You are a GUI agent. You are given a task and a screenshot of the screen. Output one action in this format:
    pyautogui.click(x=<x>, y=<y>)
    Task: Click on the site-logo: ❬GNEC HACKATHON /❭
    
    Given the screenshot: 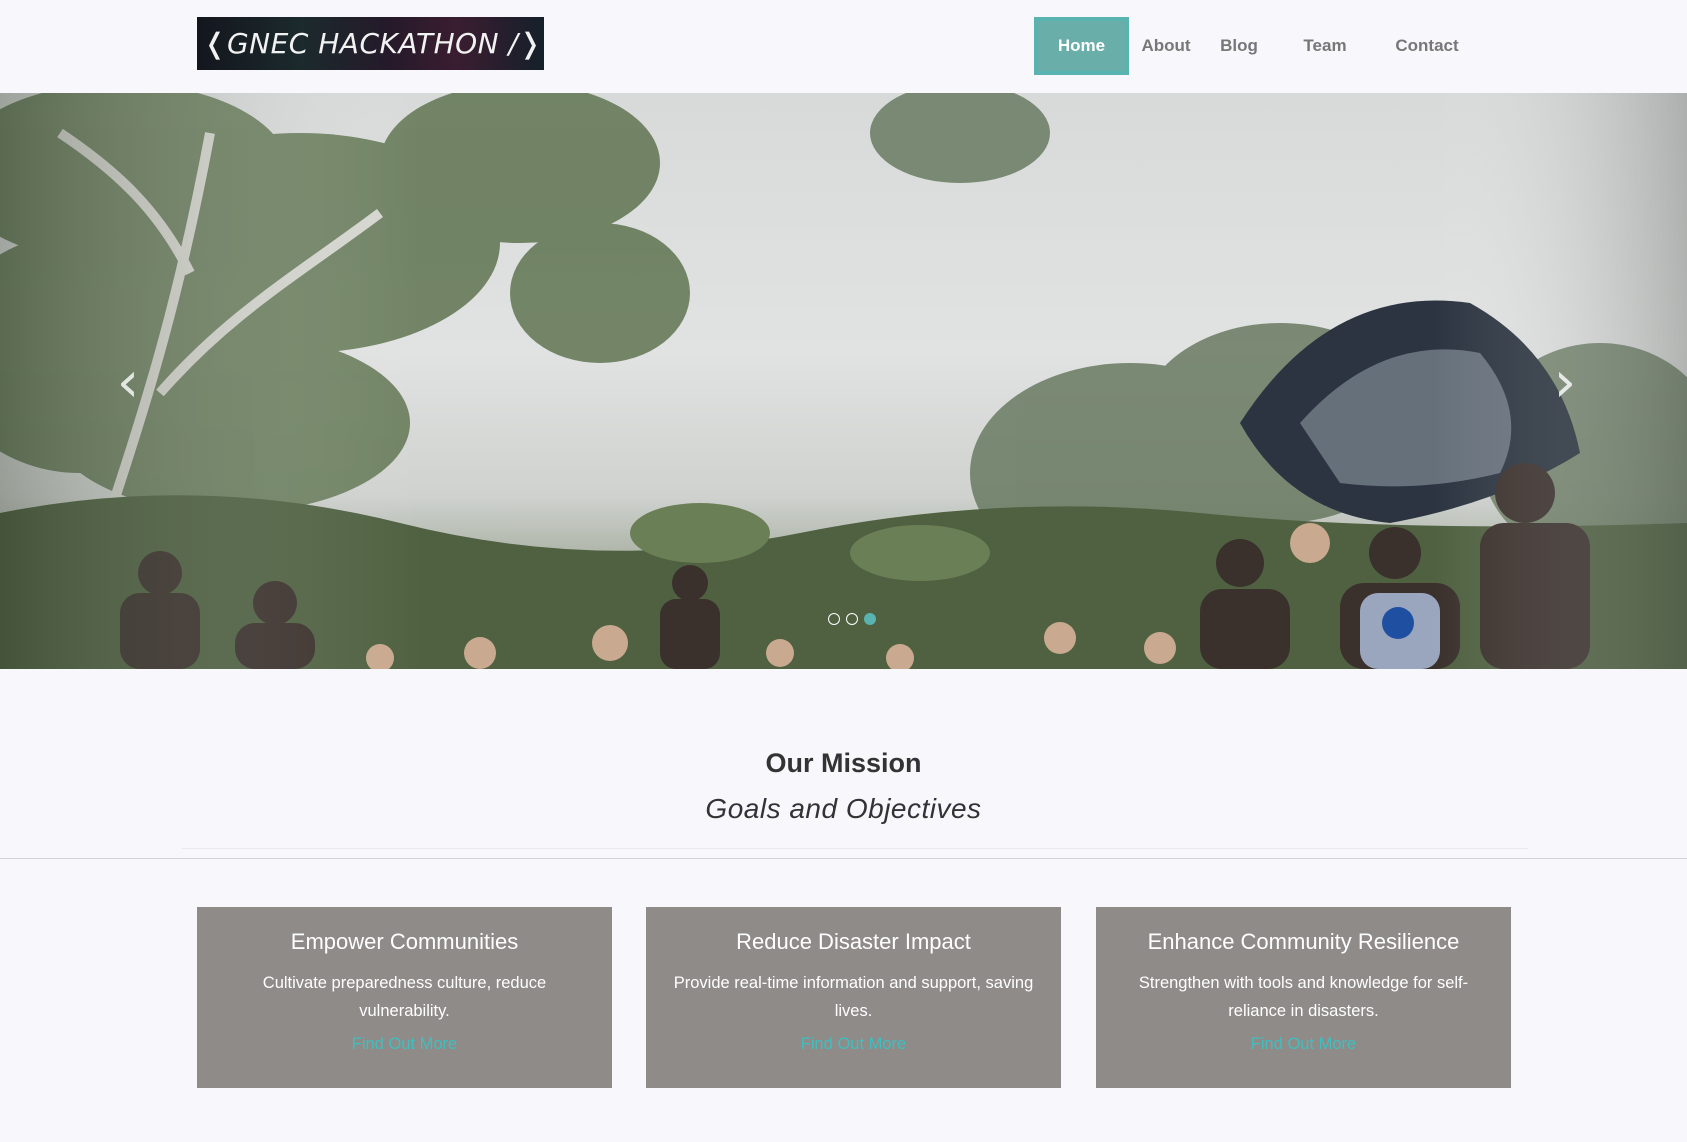 What is the action you would take?
    pyautogui.click(x=370, y=43)
    